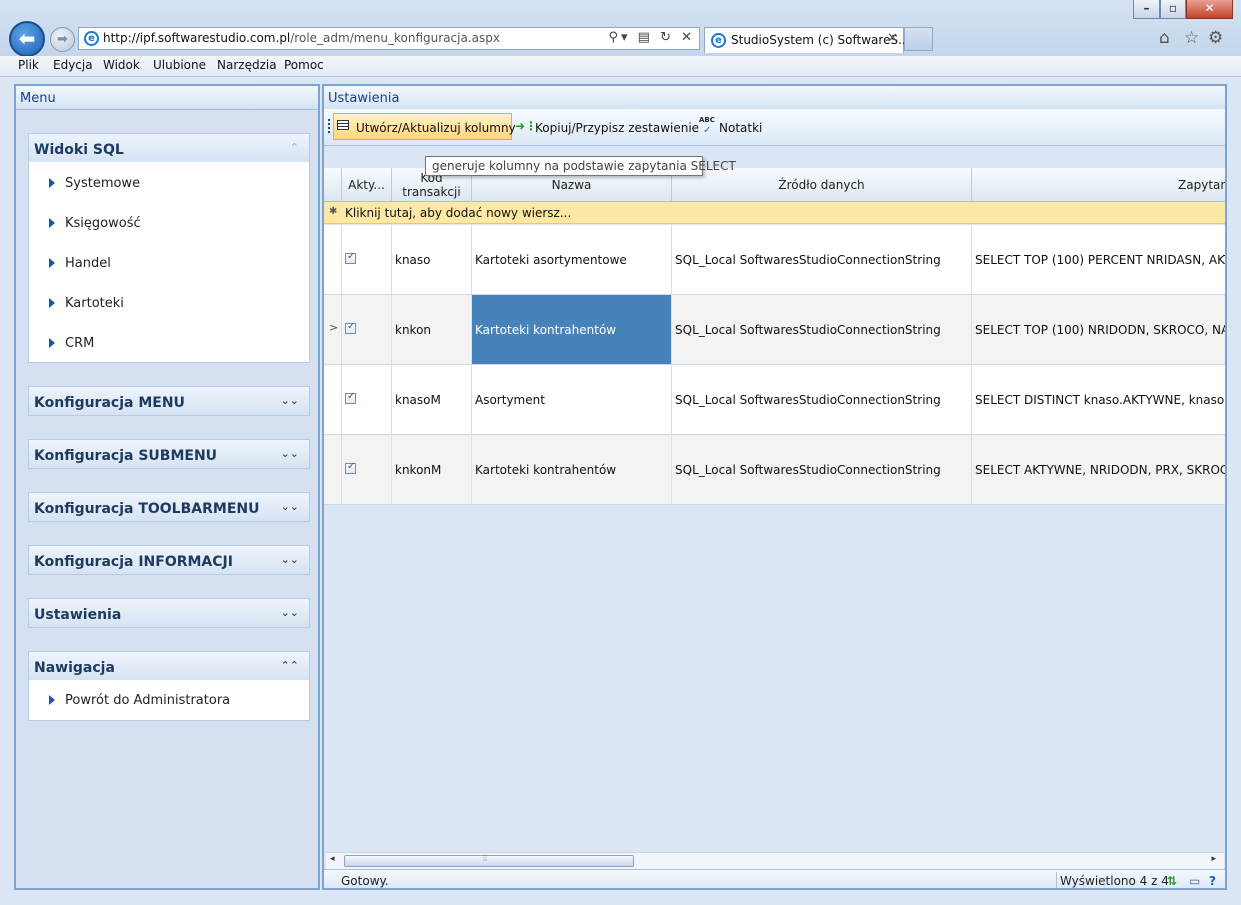  I want to click on menu-widok: Widok, so click(121, 65).